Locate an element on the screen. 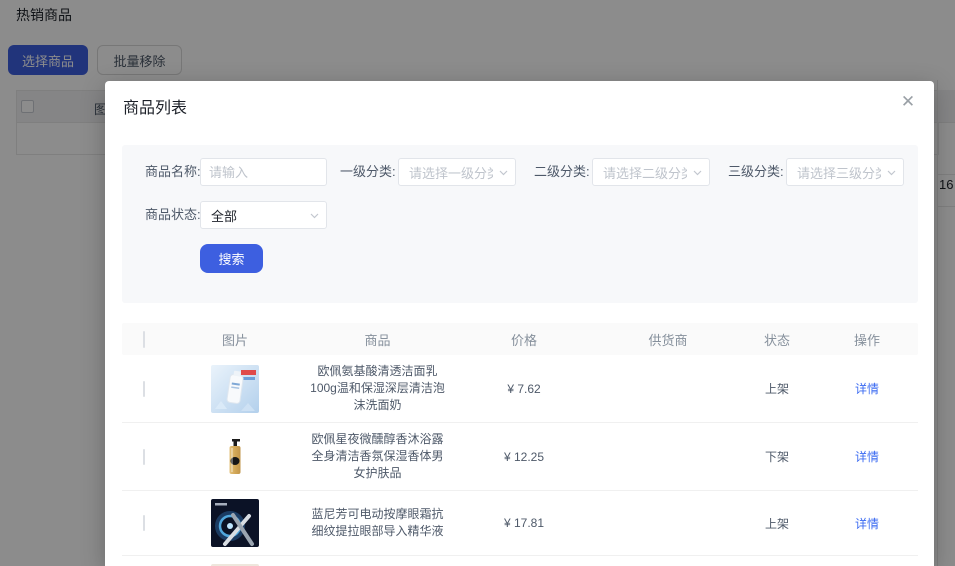 This screenshot has height=566, width=955. product-thumbnail-eye-device is located at coordinates (235, 523).